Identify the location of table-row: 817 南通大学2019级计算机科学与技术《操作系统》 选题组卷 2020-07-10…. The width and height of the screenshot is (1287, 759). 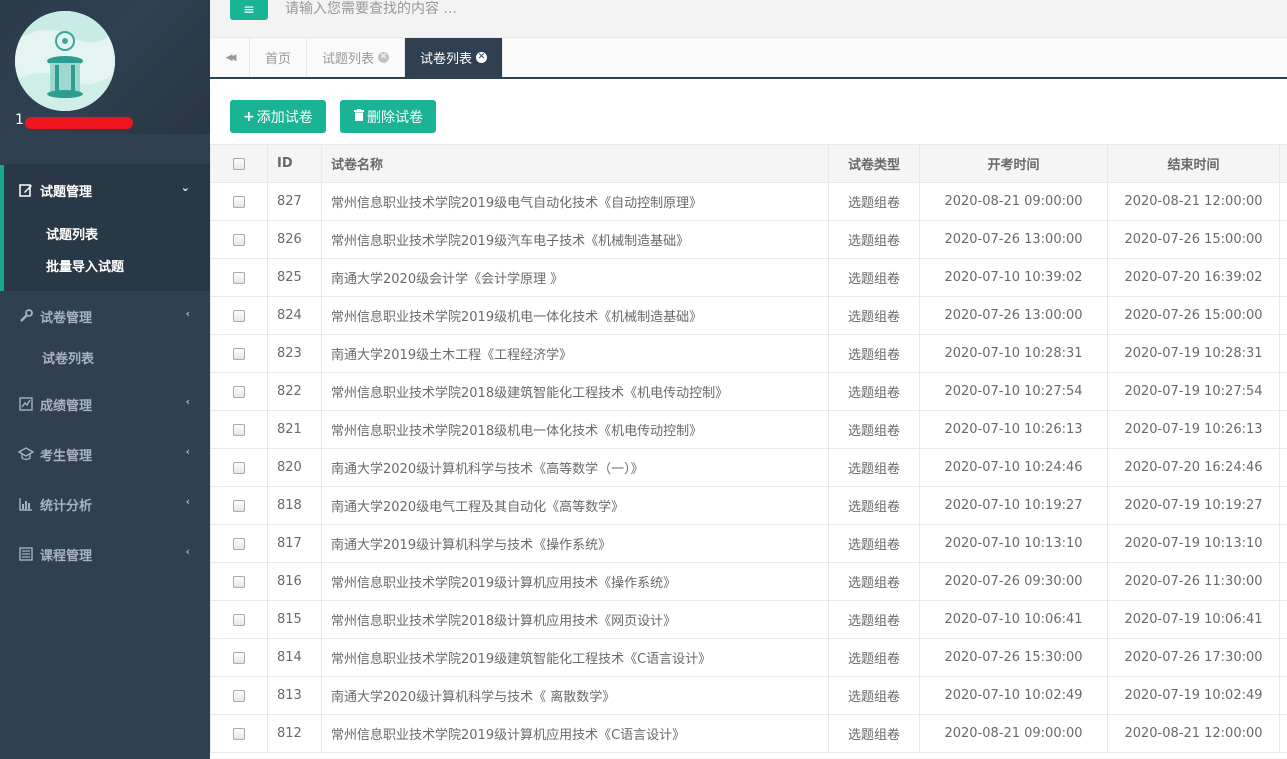
(748, 543).